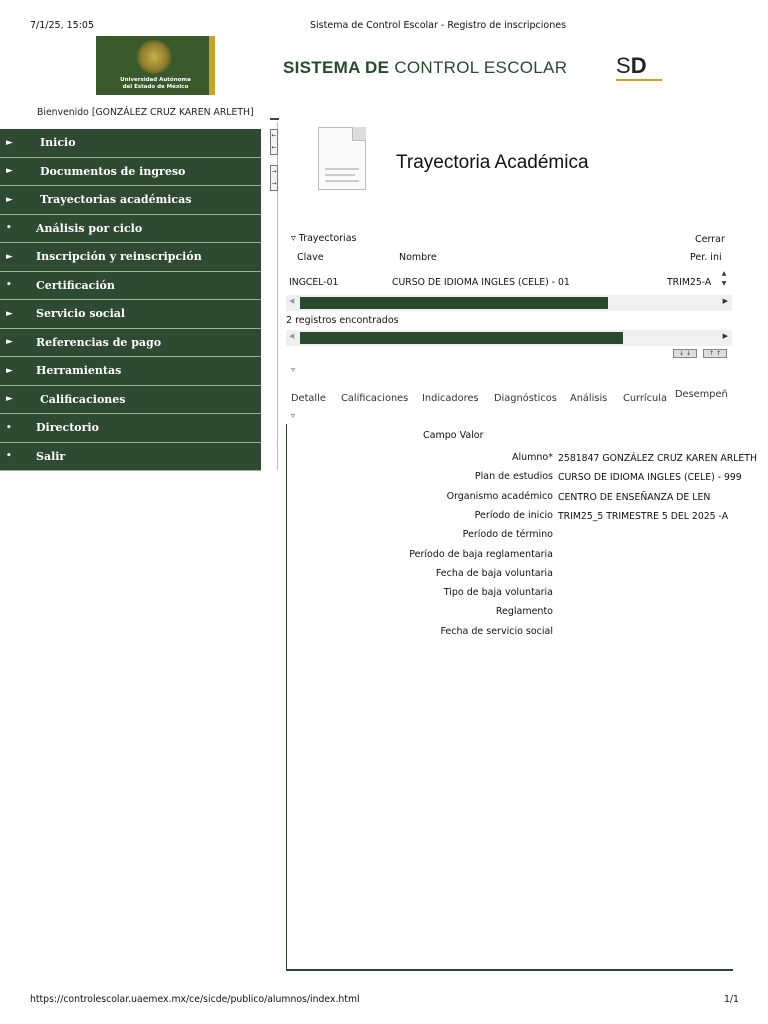 The height and width of the screenshot is (1024, 768). What do you see at coordinates (425, 67) in the screenshot?
I see `system-title: SISTEMA DE CONTROL ESCOLAR` at bounding box center [425, 67].